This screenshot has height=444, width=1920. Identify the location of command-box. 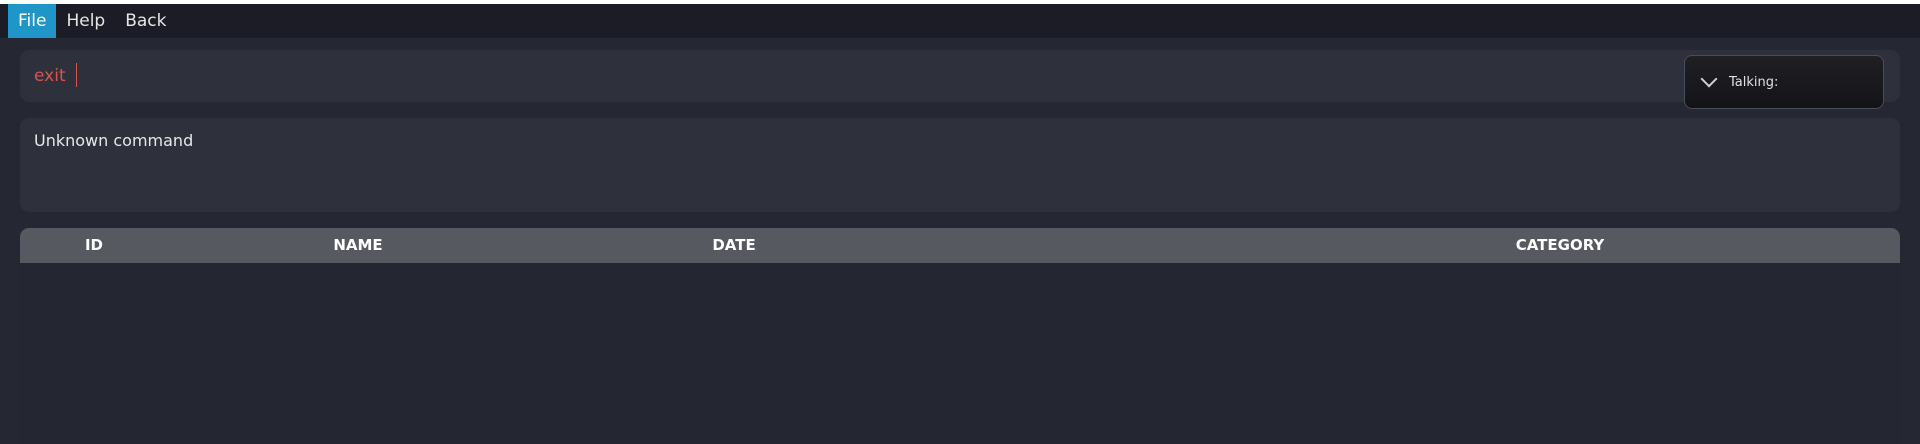
(960, 76).